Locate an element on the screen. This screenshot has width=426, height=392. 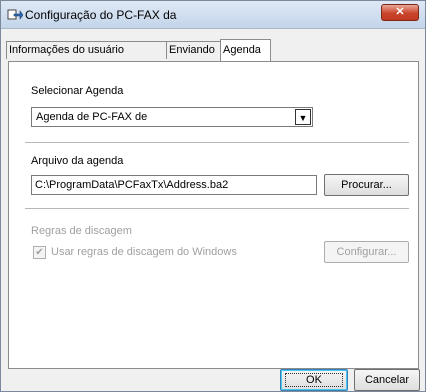
cancel-button: Cancelar is located at coordinates (387, 380).